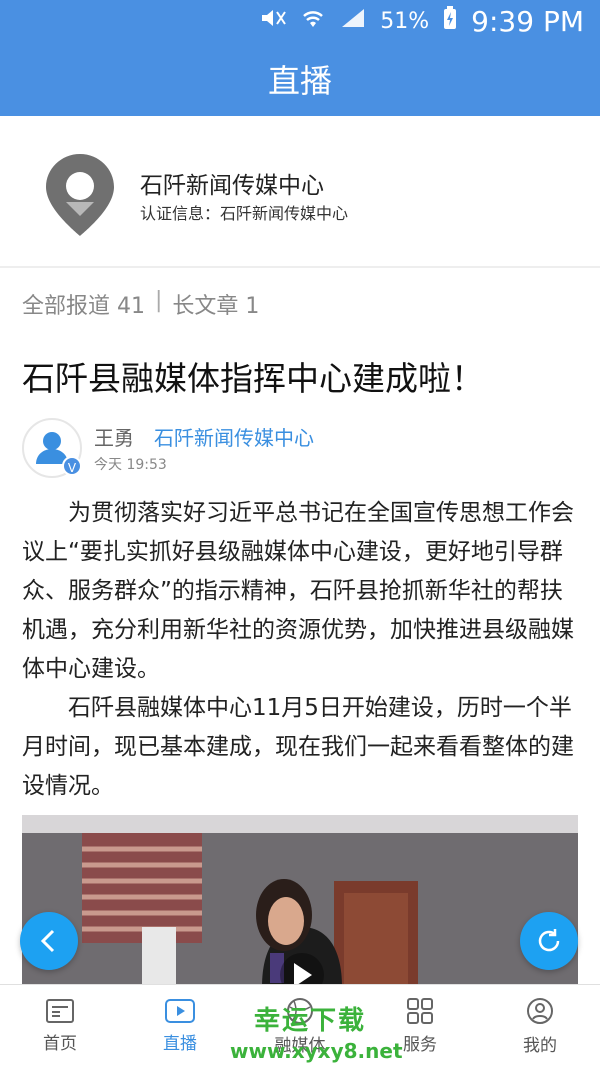 This screenshot has width=600, height=1068. Describe the element at coordinates (232, 186) in the screenshot. I see `profile-name: 石阡新闻传媒中心` at that location.